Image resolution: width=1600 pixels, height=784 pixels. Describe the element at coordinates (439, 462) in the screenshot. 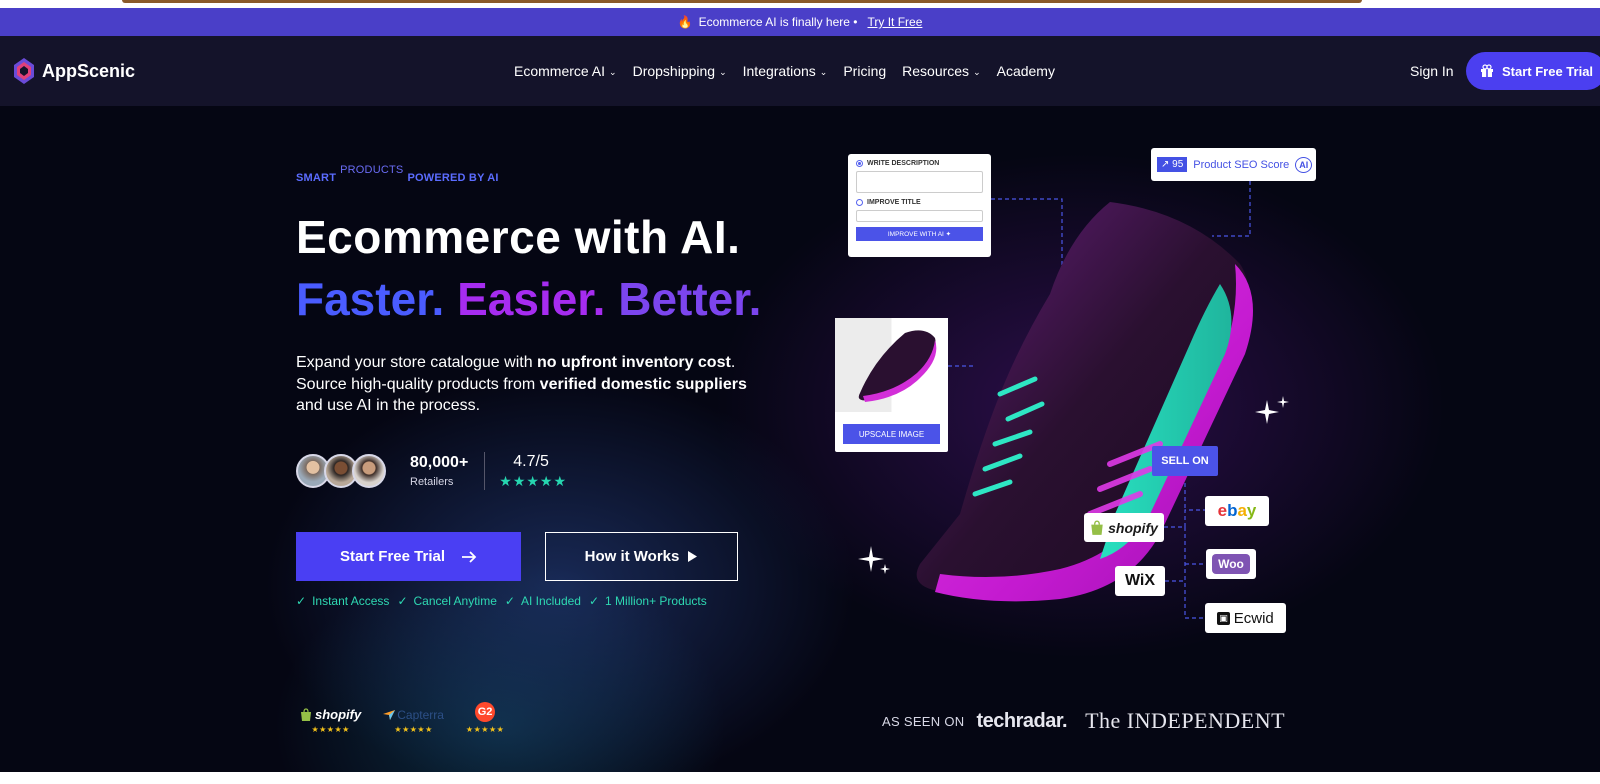

I see `retailers-count: 80,000+` at that location.